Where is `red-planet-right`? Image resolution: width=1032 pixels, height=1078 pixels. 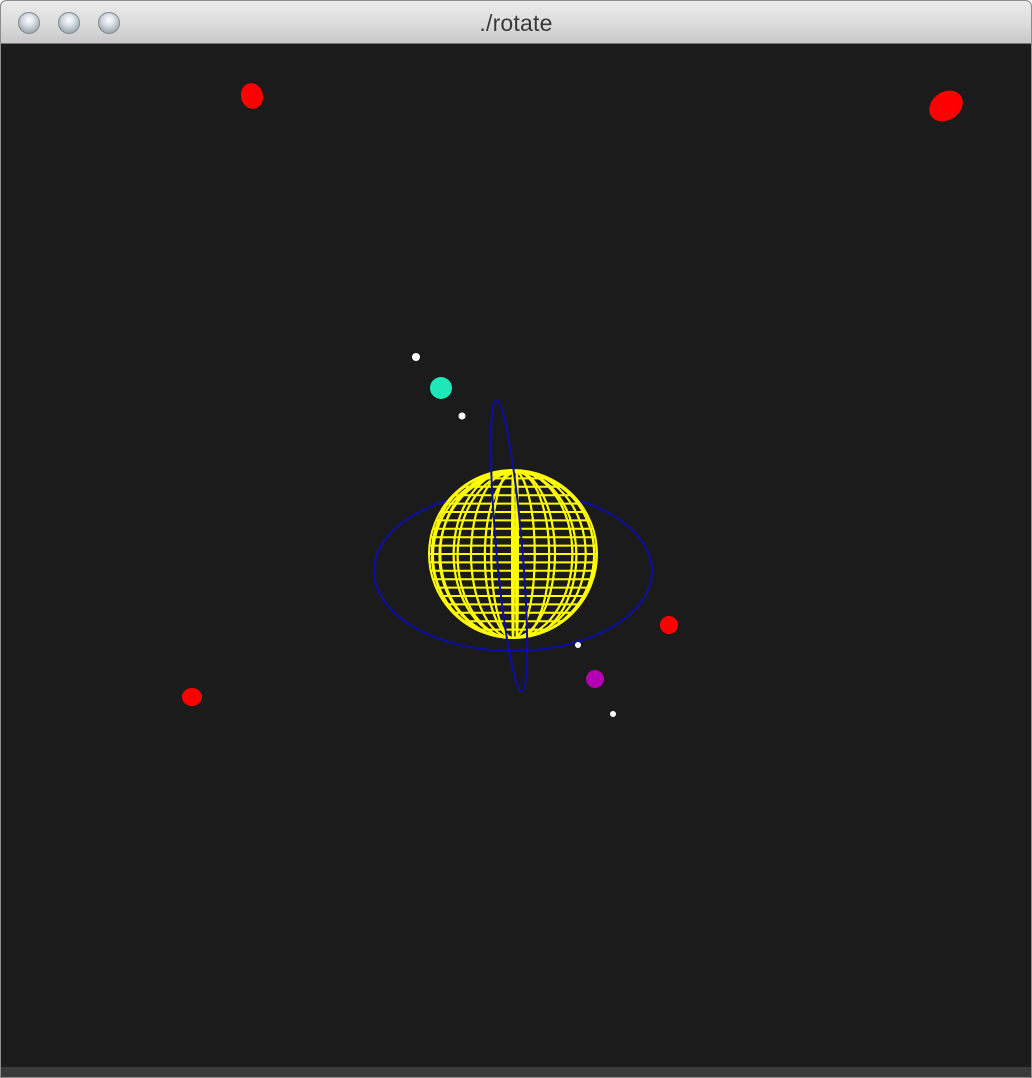 red-planet-right is located at coordinates (669, 625).